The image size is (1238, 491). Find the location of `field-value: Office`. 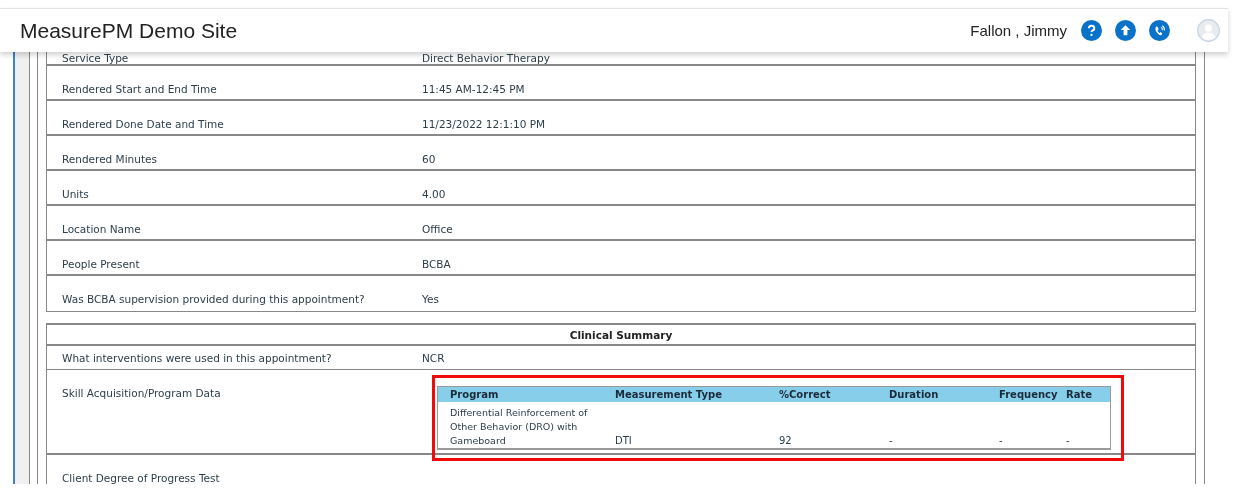

field-value: Office is located at coordinates (437, 229).